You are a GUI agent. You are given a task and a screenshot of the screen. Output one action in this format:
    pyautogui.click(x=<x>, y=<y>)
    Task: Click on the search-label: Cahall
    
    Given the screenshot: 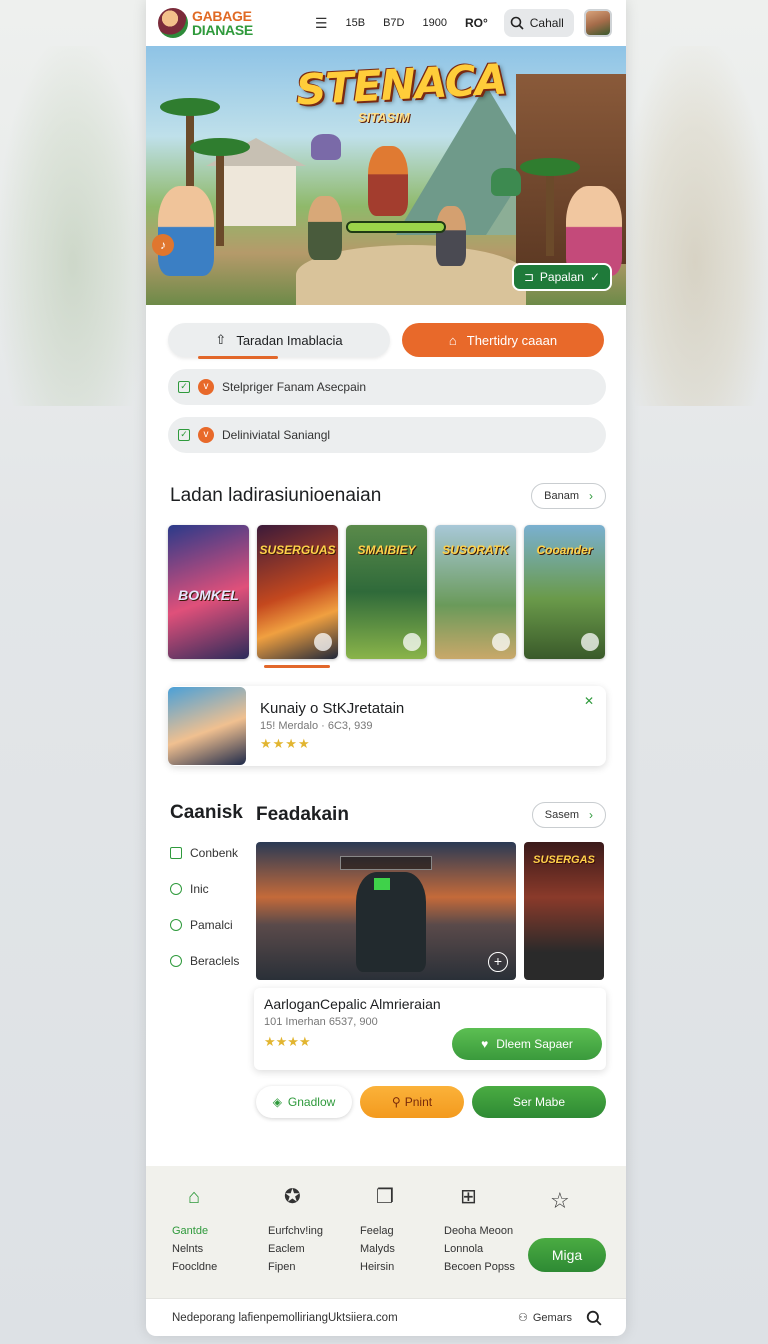 What is the action you would take?
    pyautogui.click(x=546, y=23)
    